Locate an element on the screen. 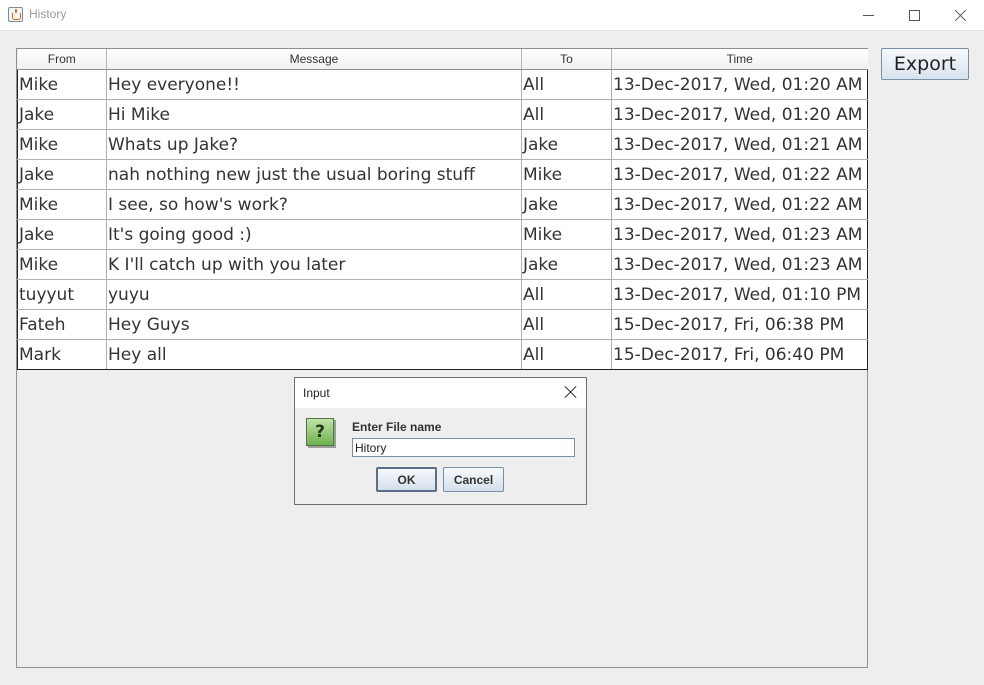 The width and height of the screenshot is (984, 685). close-icon is located at coordinates (960, 15).